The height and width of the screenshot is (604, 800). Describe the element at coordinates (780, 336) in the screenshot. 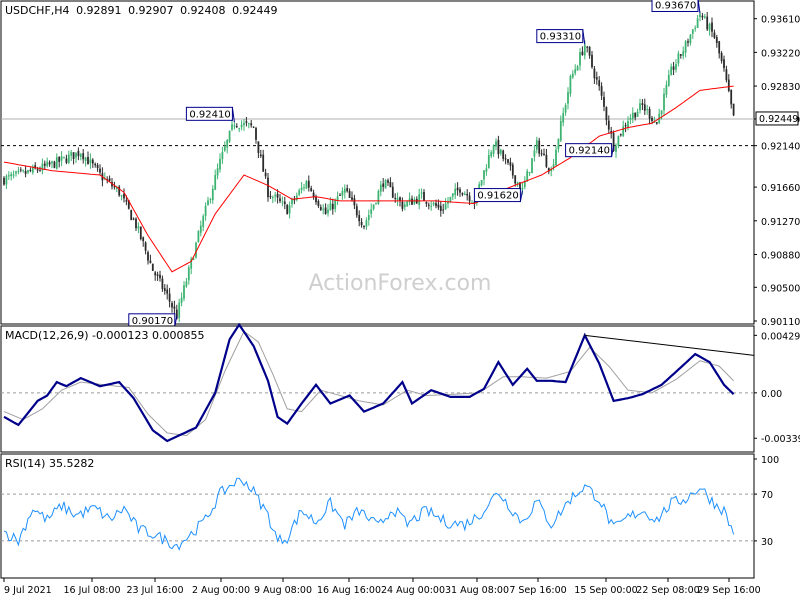

I see `macd-tick-label: 0.004299` at that location.